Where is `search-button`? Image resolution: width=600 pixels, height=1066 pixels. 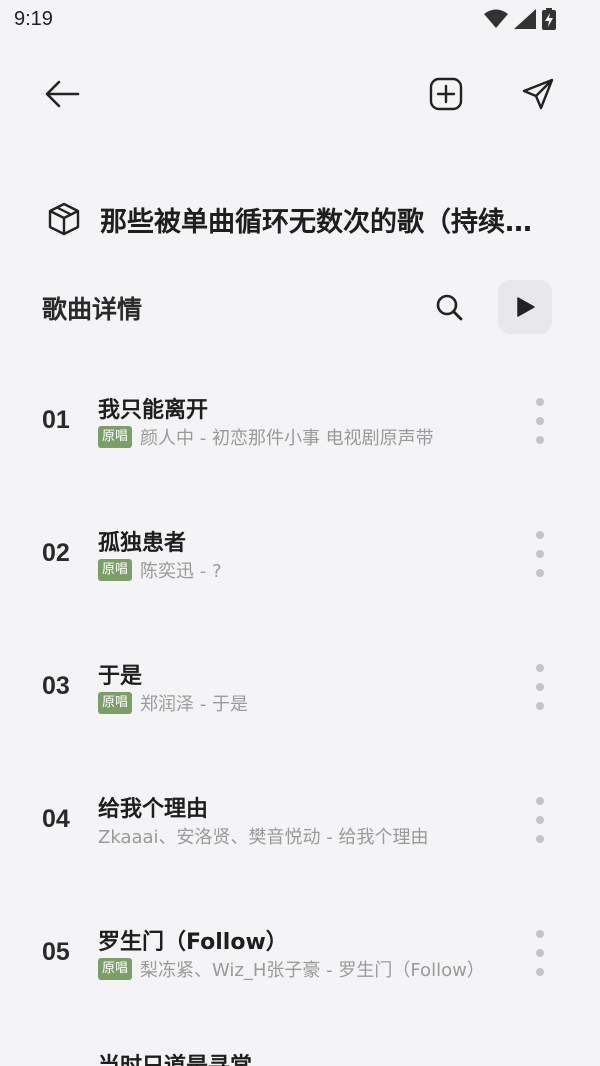 search-button is located at coordinates (449, 307).